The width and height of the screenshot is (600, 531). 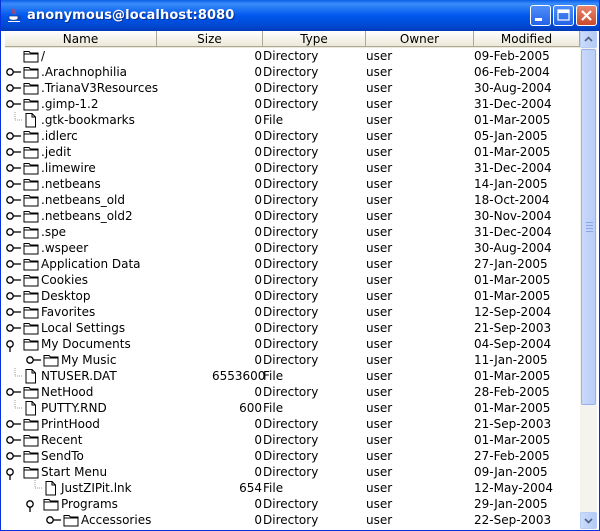 I want to click on item-name: My Documents, so click(x=86, y=344).